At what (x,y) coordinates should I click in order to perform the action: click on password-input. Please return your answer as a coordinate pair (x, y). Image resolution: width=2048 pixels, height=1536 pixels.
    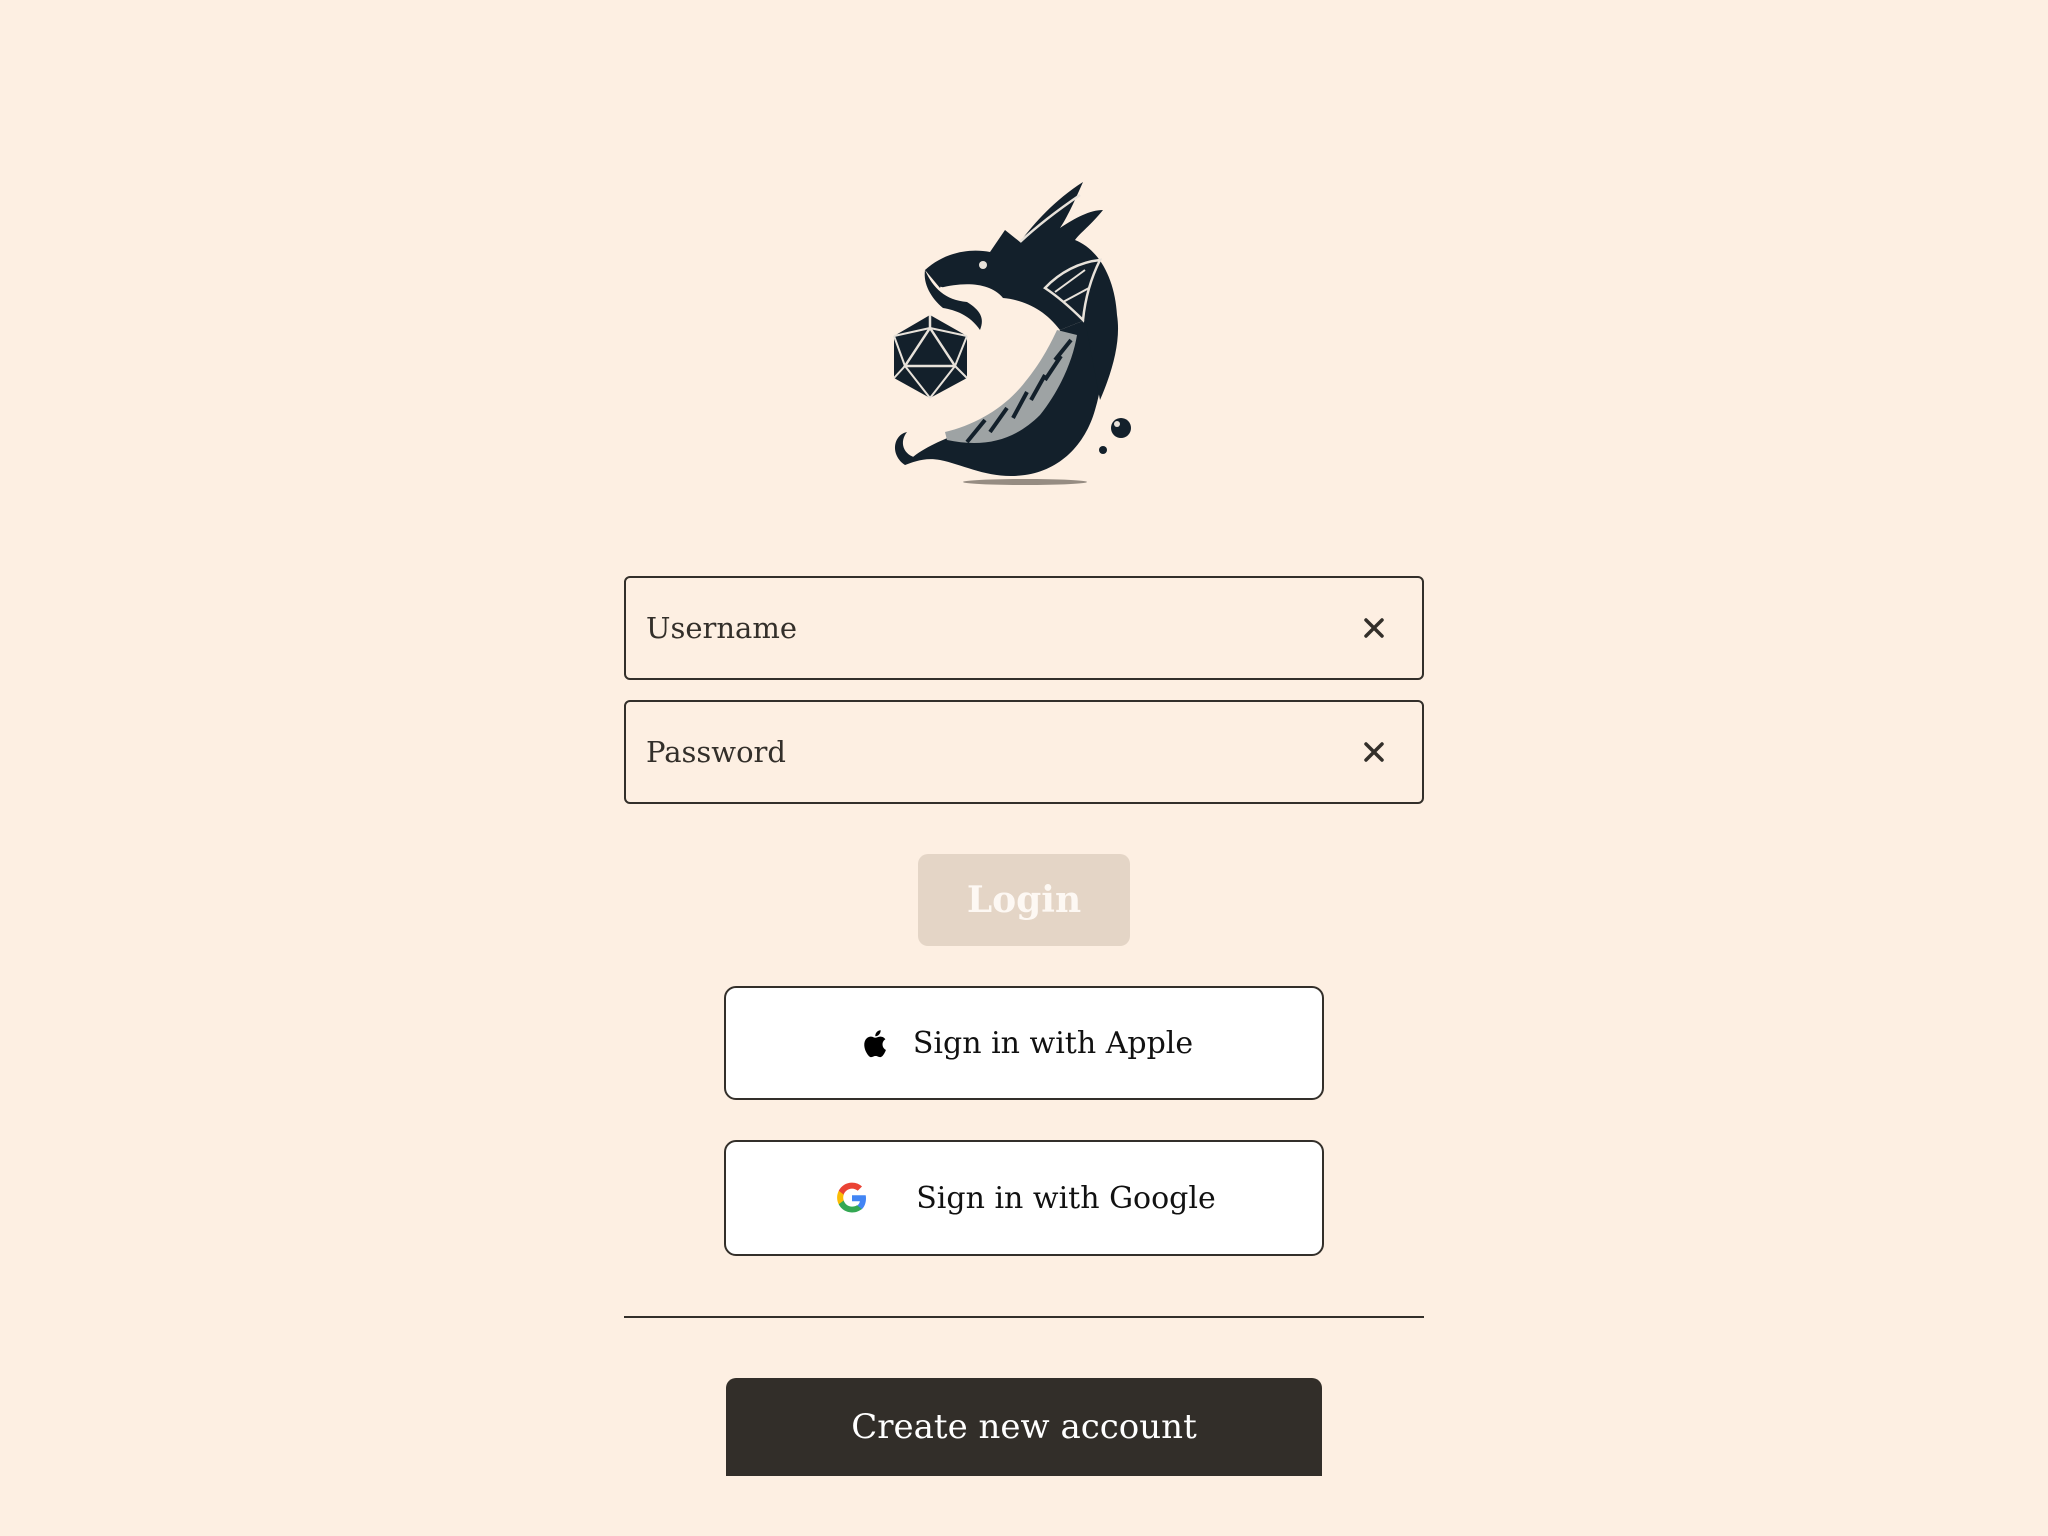
    Looking at the image, I should click on (996, 752).